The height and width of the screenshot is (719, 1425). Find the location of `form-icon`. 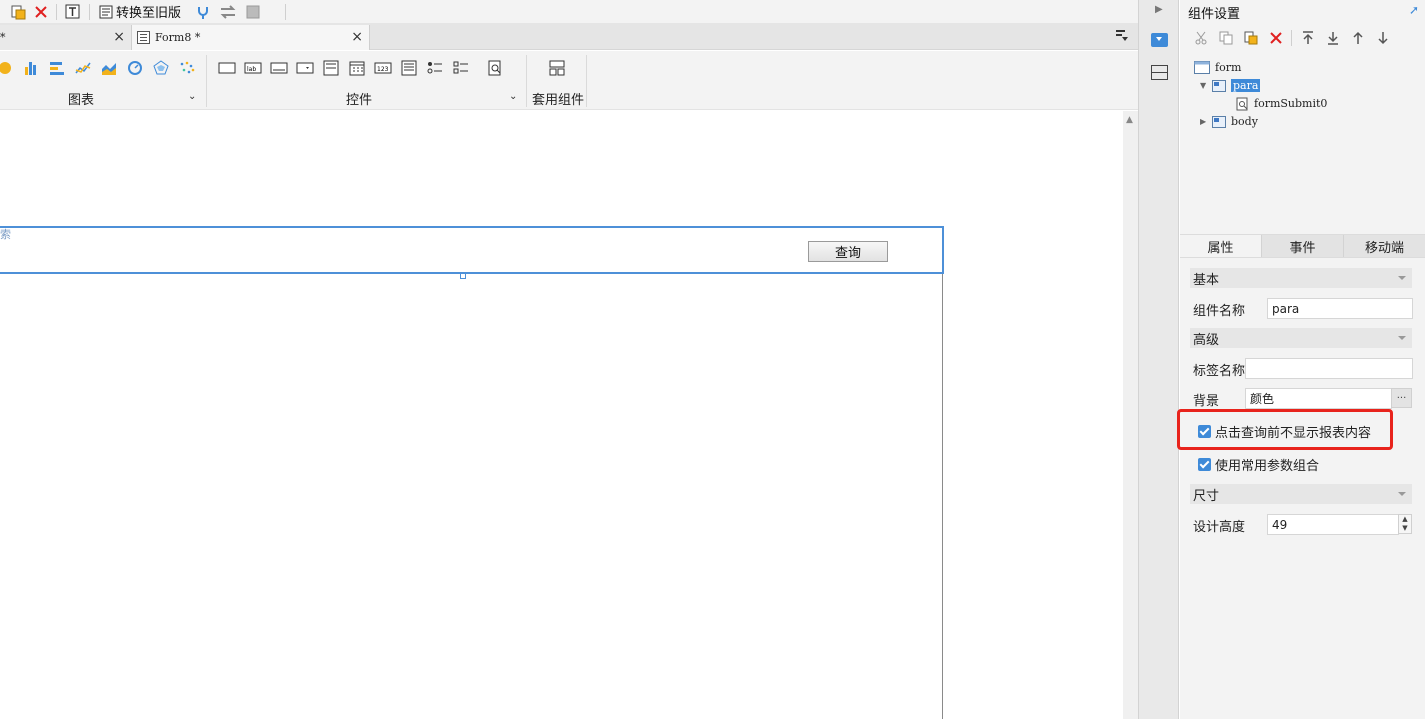

form-icon is located at coordinates (1202, 67).